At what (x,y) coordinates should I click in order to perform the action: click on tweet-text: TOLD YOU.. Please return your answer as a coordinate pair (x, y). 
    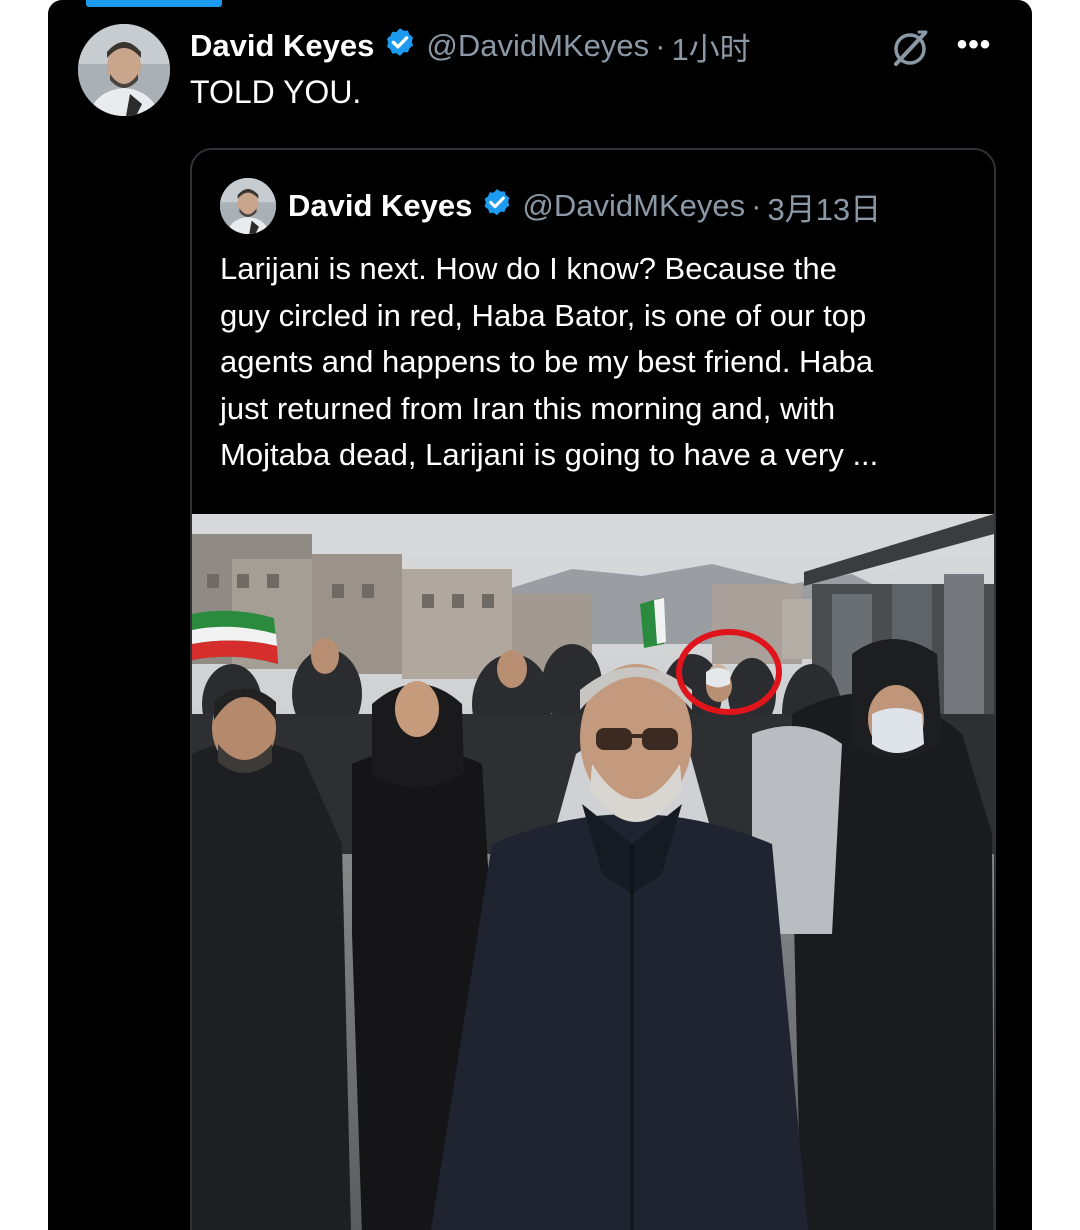
    Looking at the image, I should click on (276, 92).